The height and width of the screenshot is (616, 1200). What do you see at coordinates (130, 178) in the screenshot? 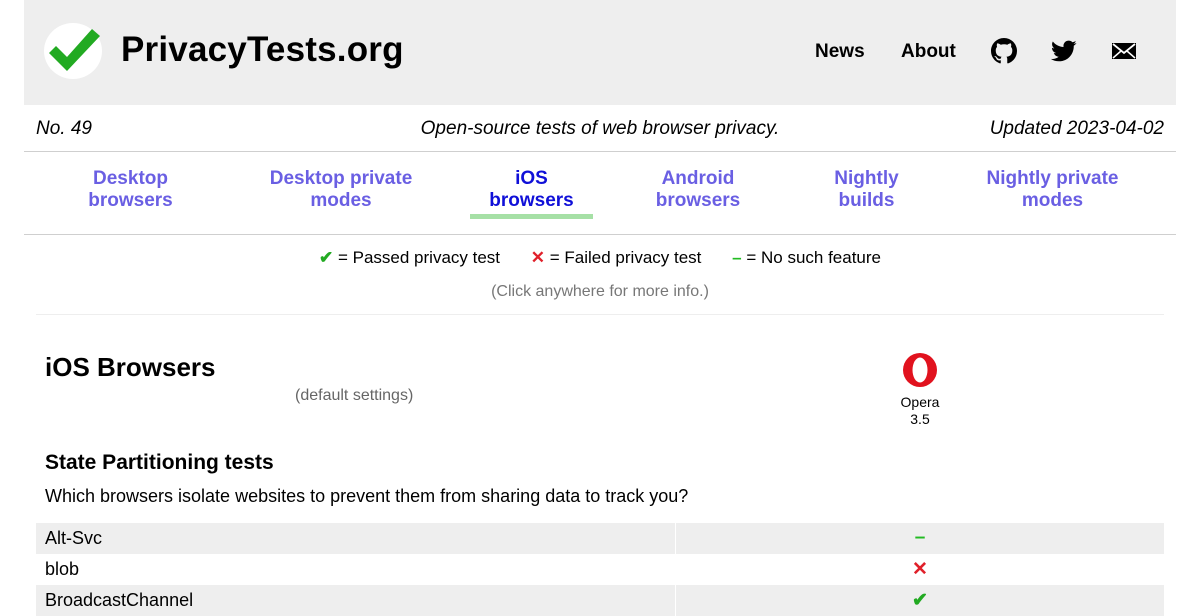
I see `tab-label-line: Desktop` at bounding box center [130, 178].